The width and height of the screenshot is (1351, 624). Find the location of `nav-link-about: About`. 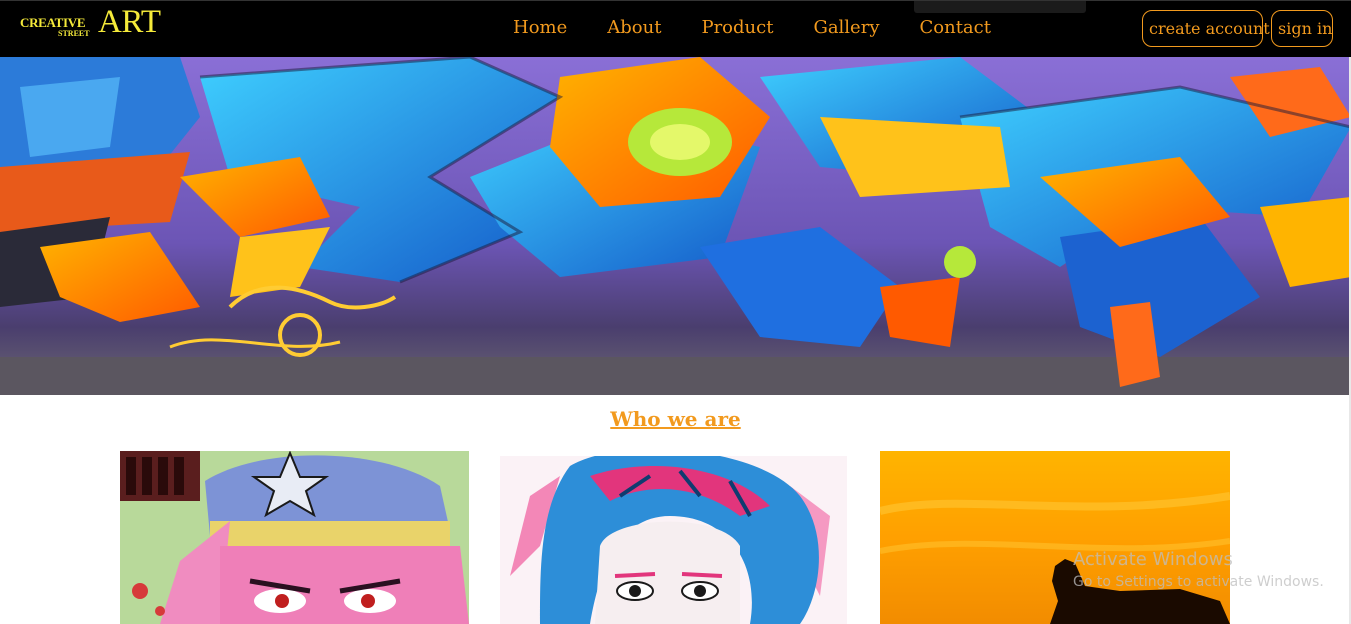

nav-link-about: About is located at coordinates (634, 28).